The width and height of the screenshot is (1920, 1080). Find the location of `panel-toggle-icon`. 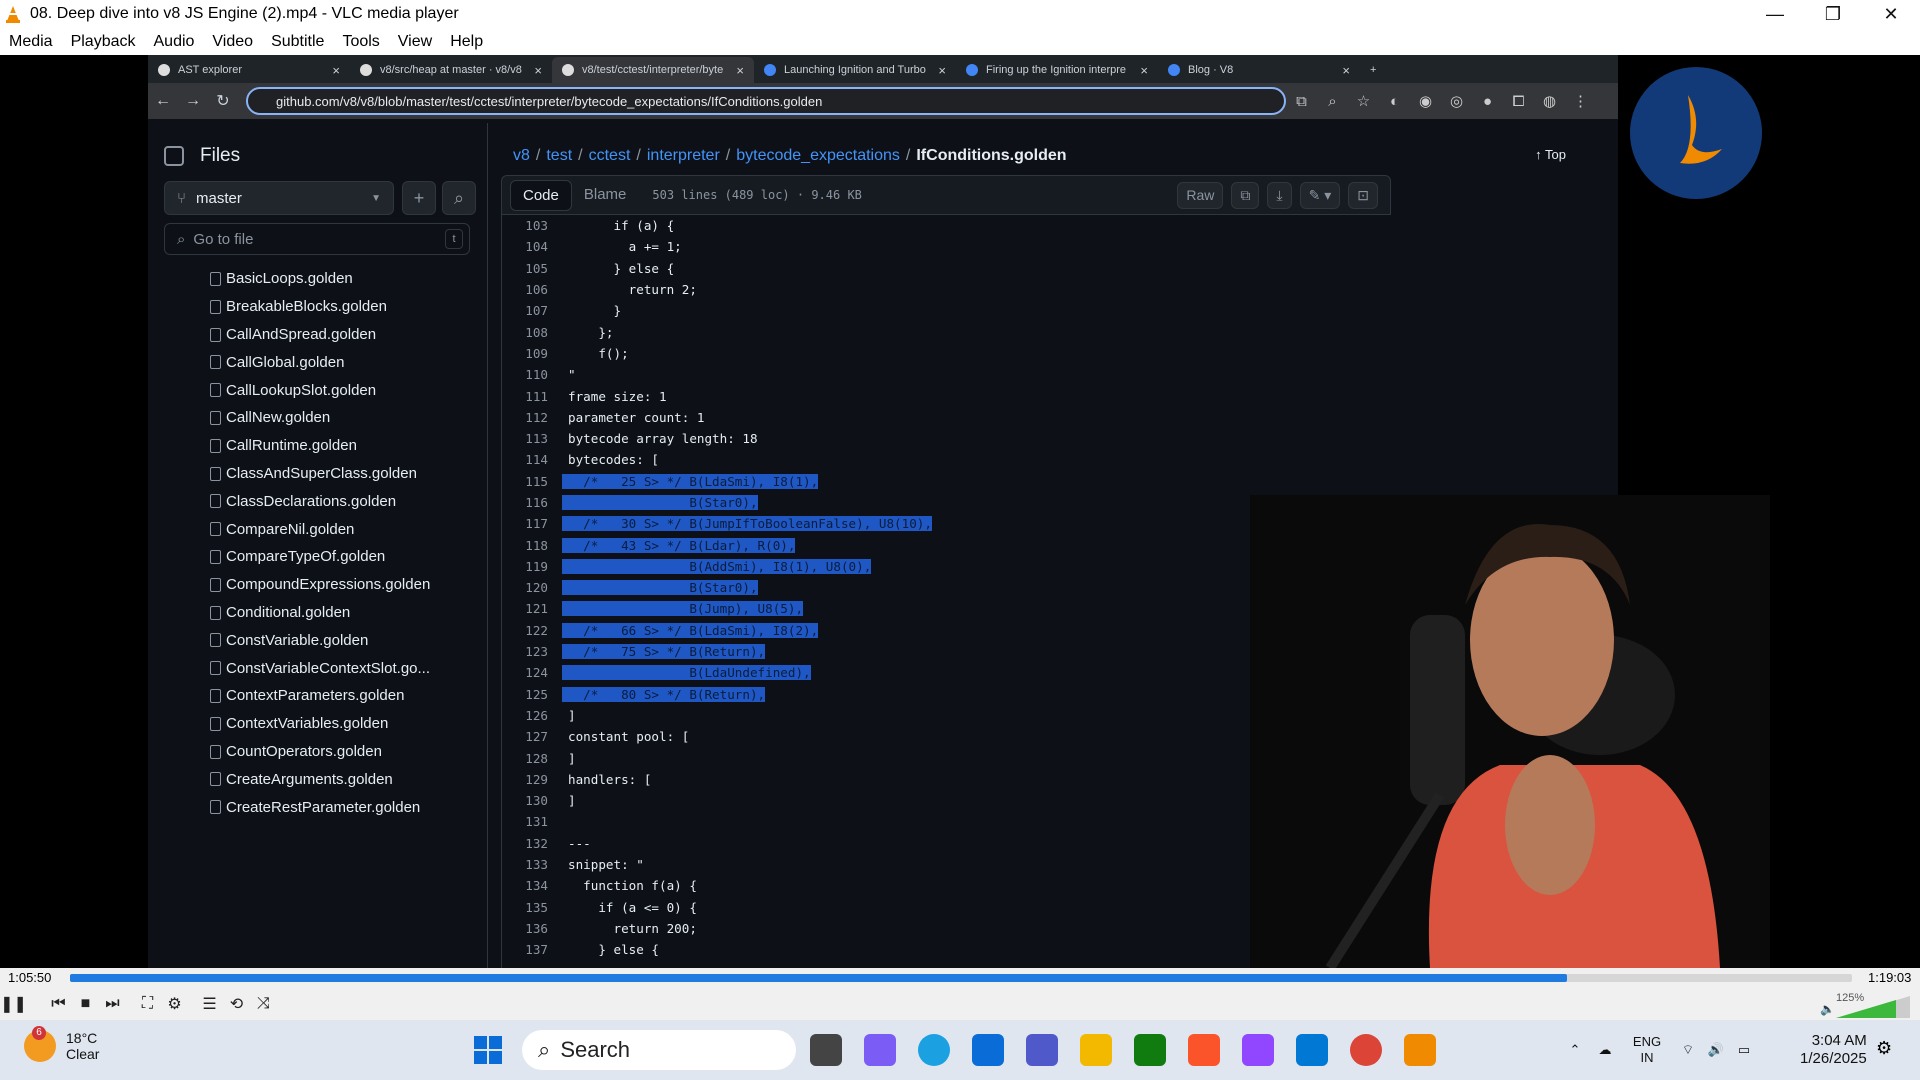

panel-toggle-icon is located at coordinates (174, 156).